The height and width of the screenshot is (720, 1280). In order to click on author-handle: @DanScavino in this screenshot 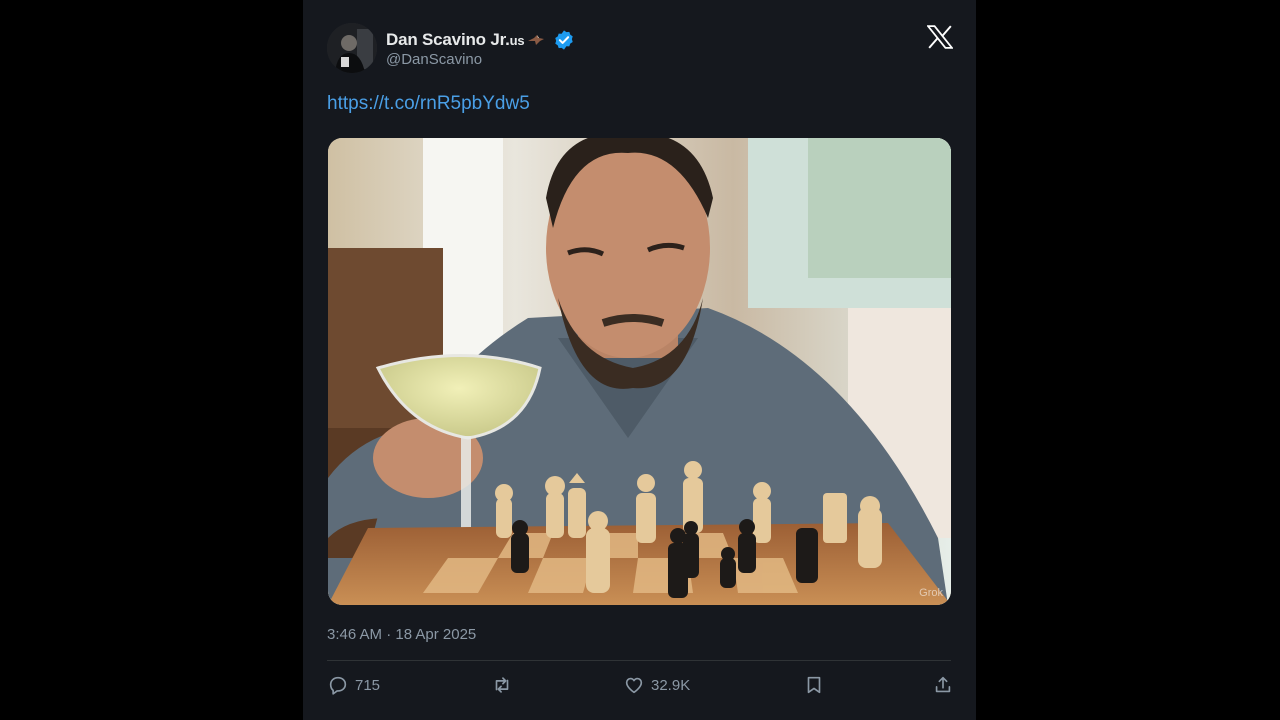, I will do `click(434, 59)`.